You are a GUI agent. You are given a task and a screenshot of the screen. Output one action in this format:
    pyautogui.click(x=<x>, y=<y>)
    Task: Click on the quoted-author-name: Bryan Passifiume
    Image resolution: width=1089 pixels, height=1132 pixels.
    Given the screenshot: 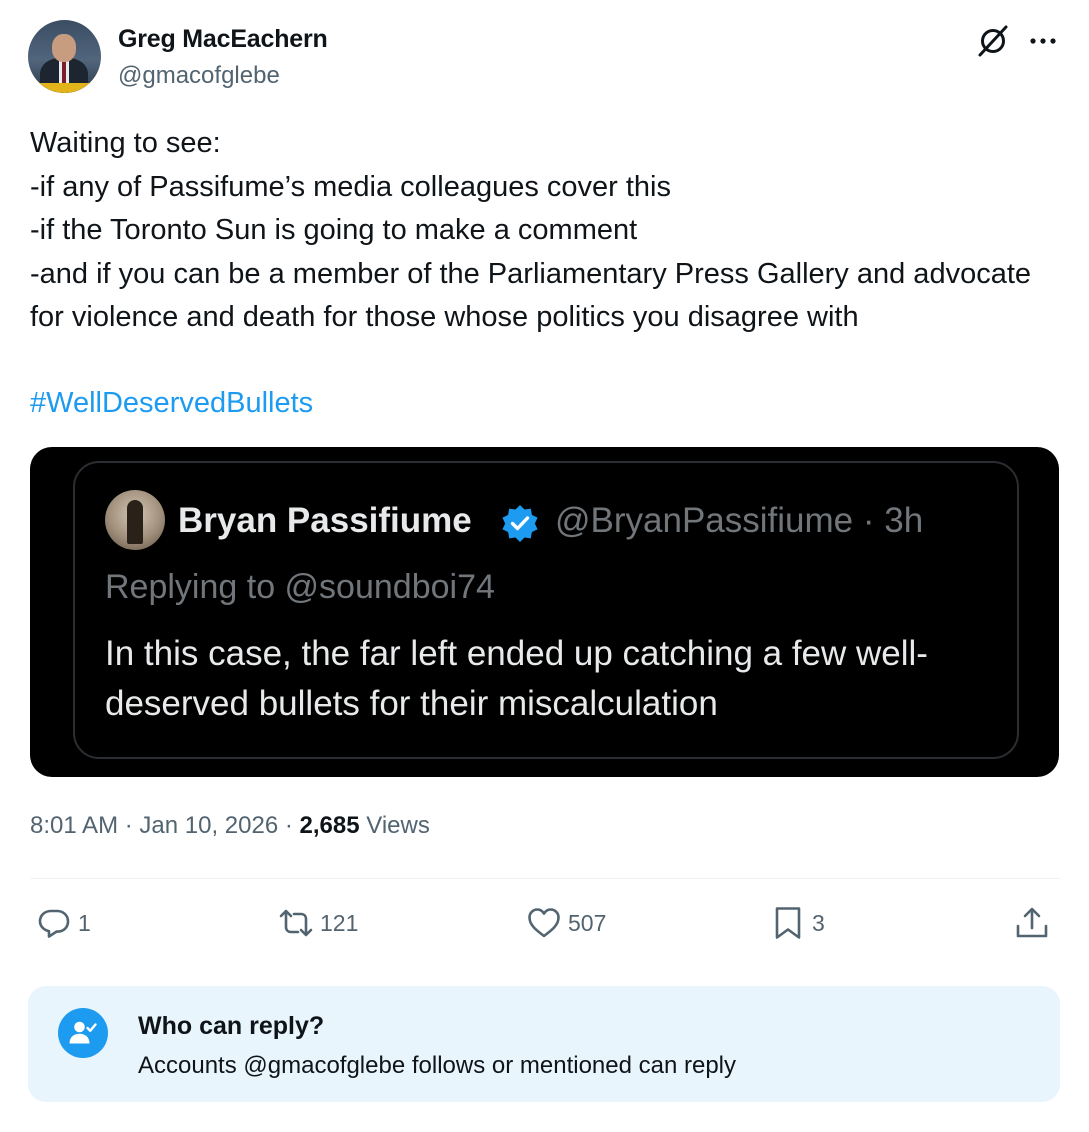 What is the action you would take?
    pyautogui.click(x=325, y=520)
    